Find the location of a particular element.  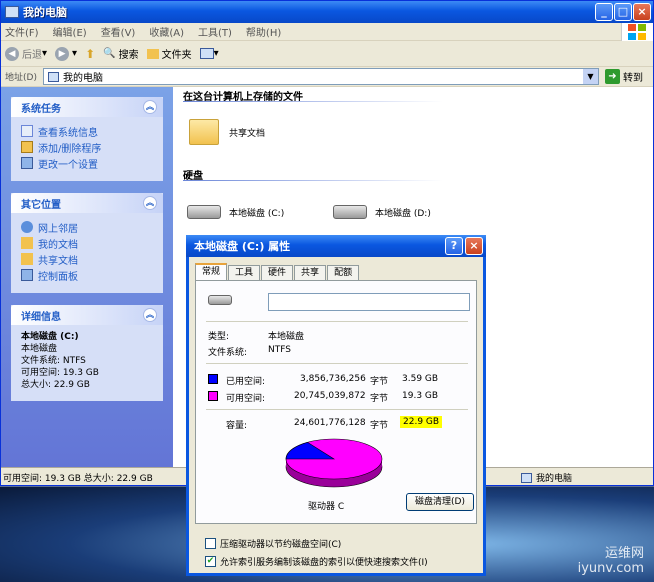

tab-strip: 常规 工具 硬件 共享 配额 is located at coordinates (277, 272).